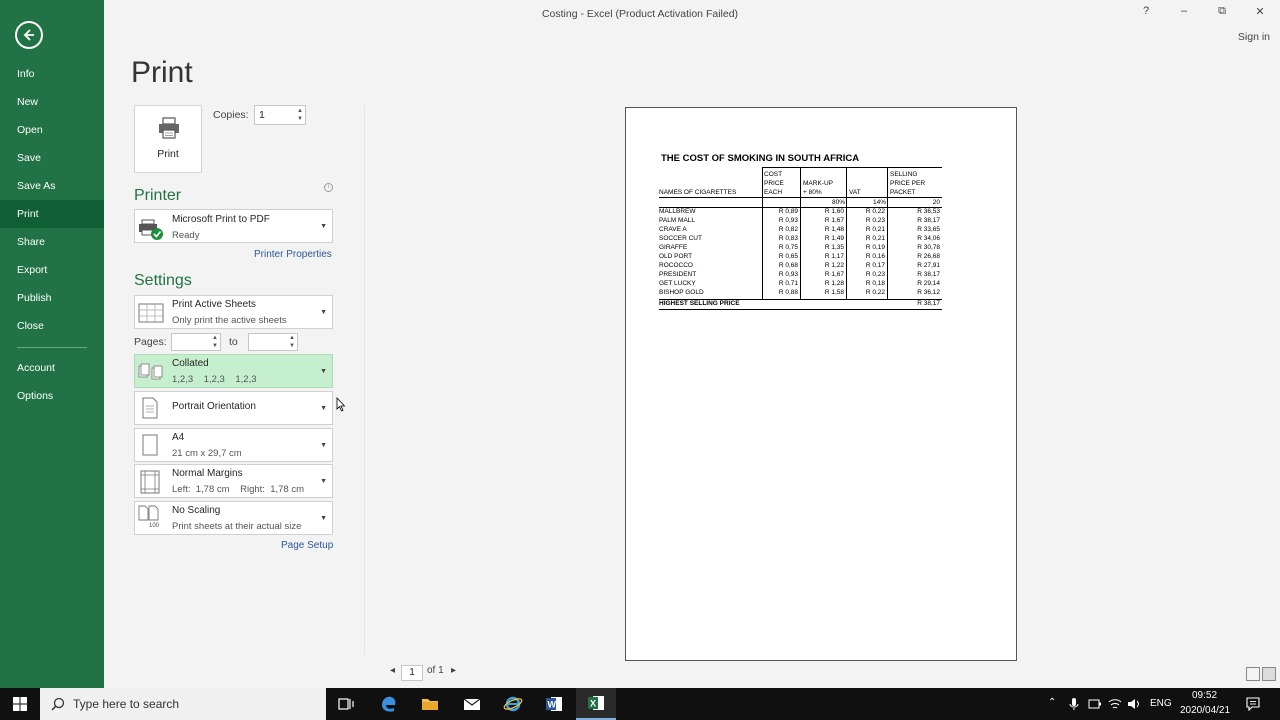  I want to click on sidebar-item-account: Account, so click(52, 368).